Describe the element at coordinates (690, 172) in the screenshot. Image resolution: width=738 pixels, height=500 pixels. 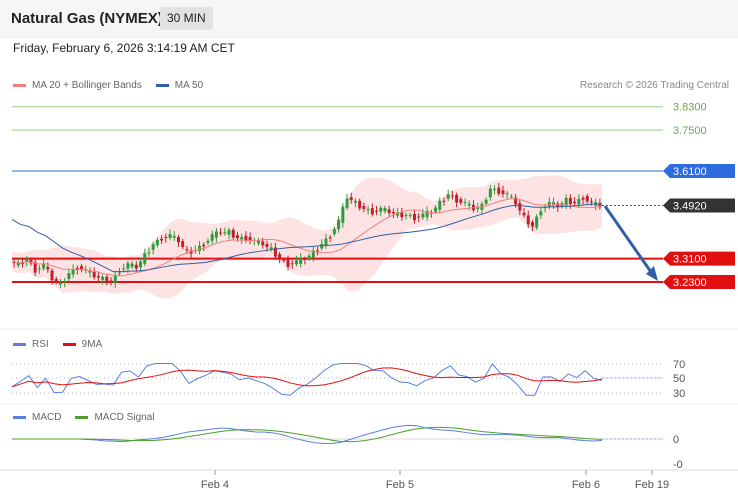
I see `resistance-tag-label: 3.6100` at that location.